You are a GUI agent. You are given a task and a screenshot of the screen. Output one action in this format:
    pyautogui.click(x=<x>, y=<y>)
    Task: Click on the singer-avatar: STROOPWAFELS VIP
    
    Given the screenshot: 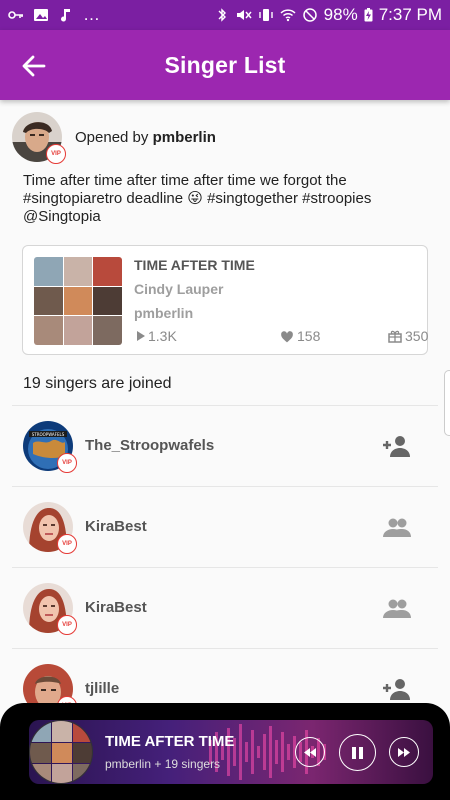 What is the action you would take?
    pyautogui.click(x=50, y=447)
    